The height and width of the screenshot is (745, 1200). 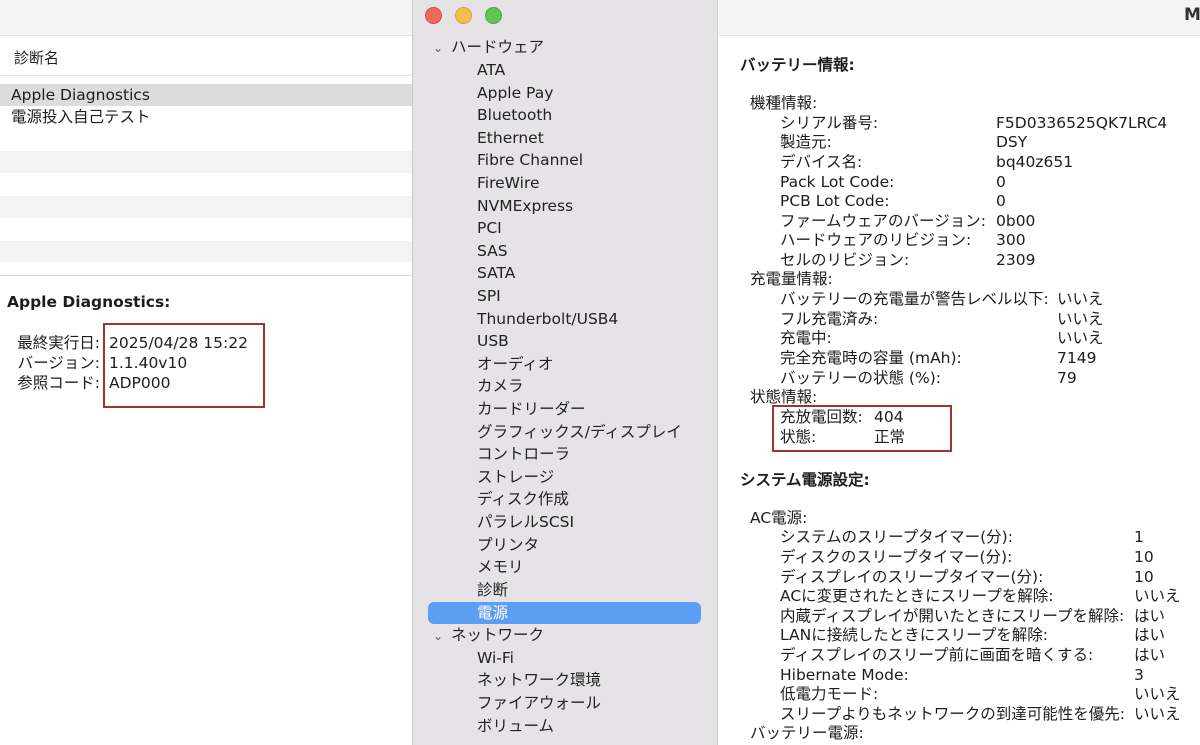 I want to click on sidebar-item-nvmexpress: NVMExpress, so click(x=525, y=206).